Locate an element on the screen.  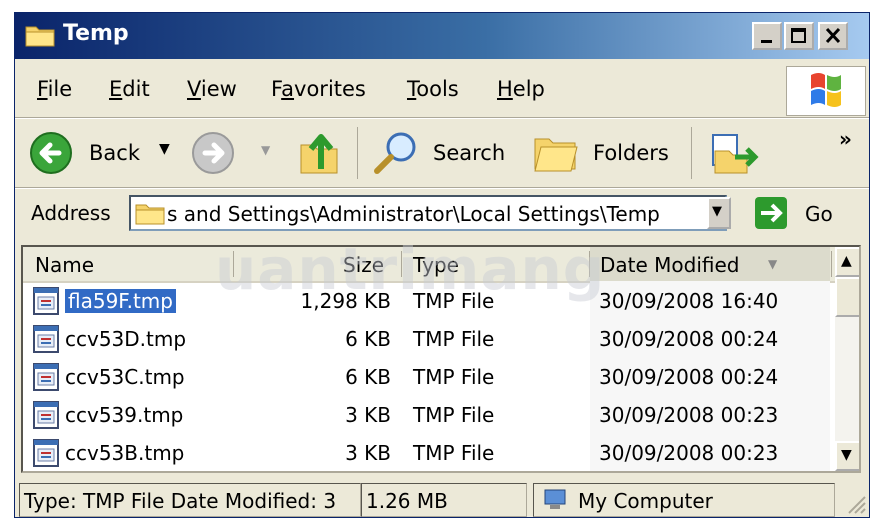
status-info: Type: TMP File Date Modified: 3 is located at coordinates (180, 501).